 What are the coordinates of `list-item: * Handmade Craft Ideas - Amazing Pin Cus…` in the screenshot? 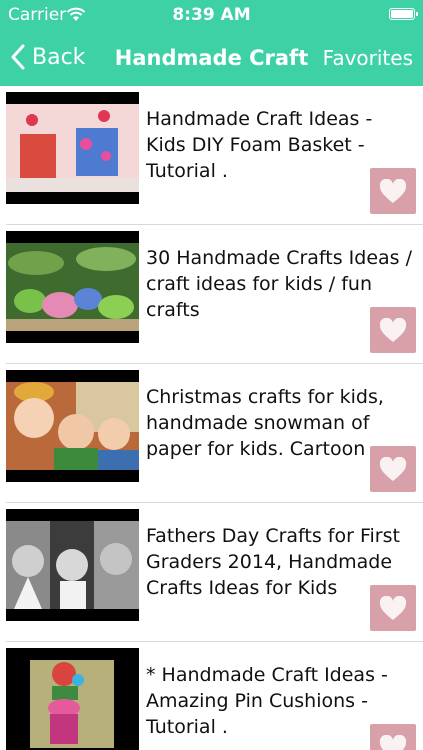 It's located at (214, 696).